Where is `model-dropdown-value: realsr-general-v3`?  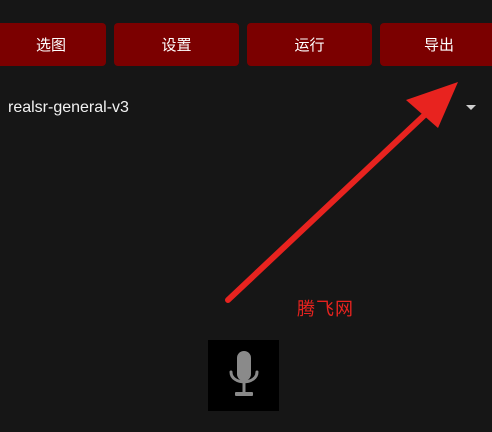
model-dropdown-value: realsr-general-v3 is located at coordinates (68, 107).